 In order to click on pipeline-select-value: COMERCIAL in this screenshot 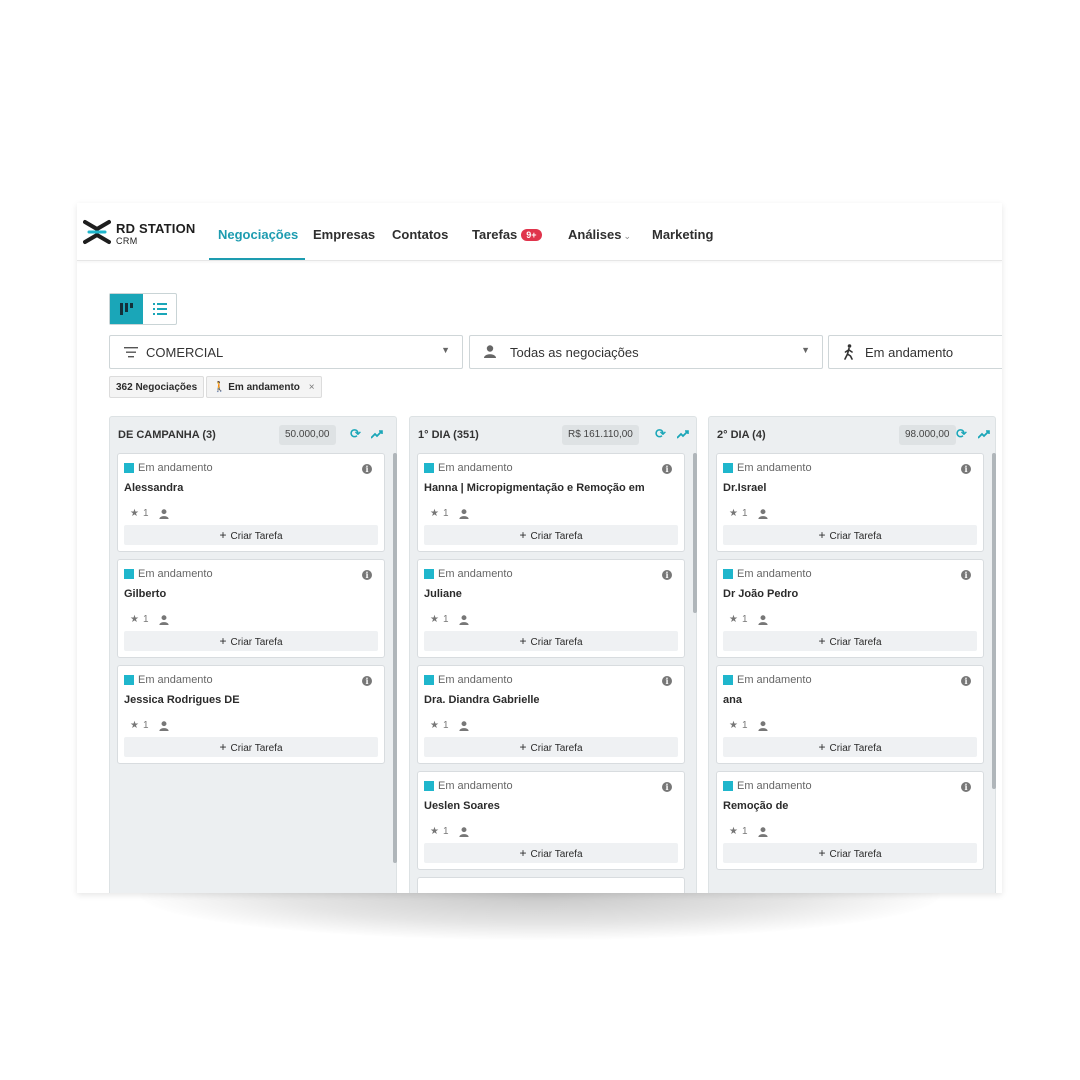, I will do `click(185, 352)`.